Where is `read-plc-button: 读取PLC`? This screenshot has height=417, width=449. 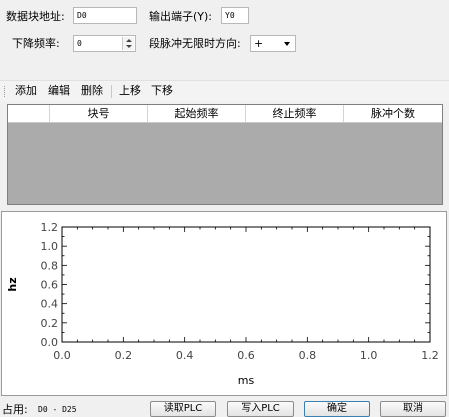
read-plc-button: 读取PLC is located at coordinates (183, 409).